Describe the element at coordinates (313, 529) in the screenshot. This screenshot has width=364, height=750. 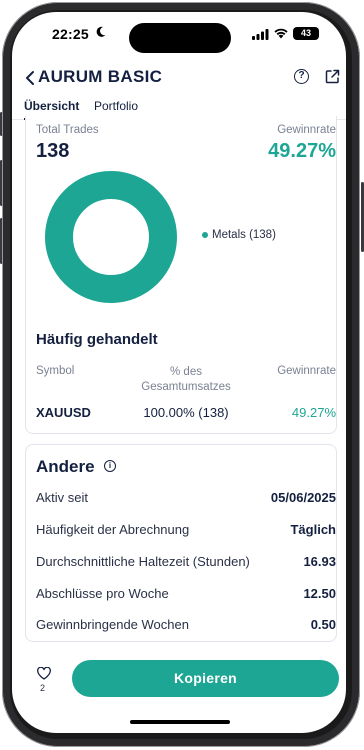
I see `stat-value-billing-frequency: Täglich` at that location.